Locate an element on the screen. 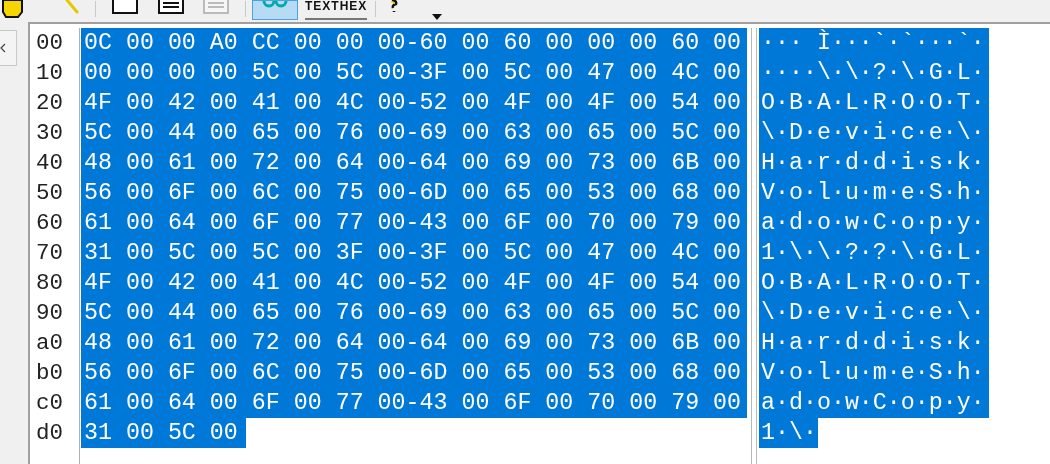 Image resolution: width=1050 pixels, height=464 pixels. glasses-icon is located at coordinates (275, 5).